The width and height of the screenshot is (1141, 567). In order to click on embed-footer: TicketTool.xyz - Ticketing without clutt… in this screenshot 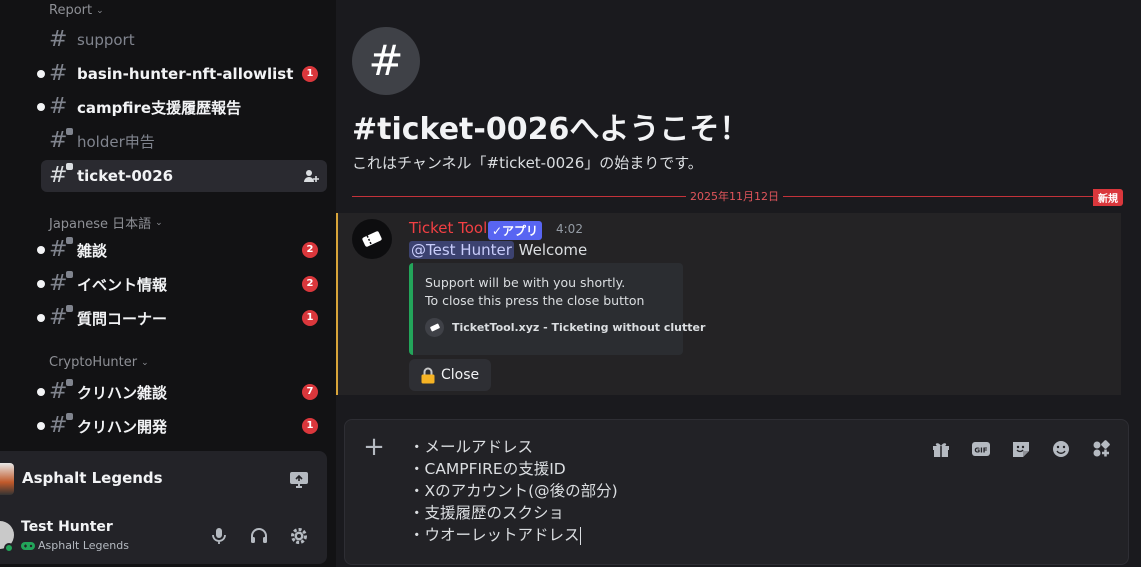, I will do `click(565, 327)`.